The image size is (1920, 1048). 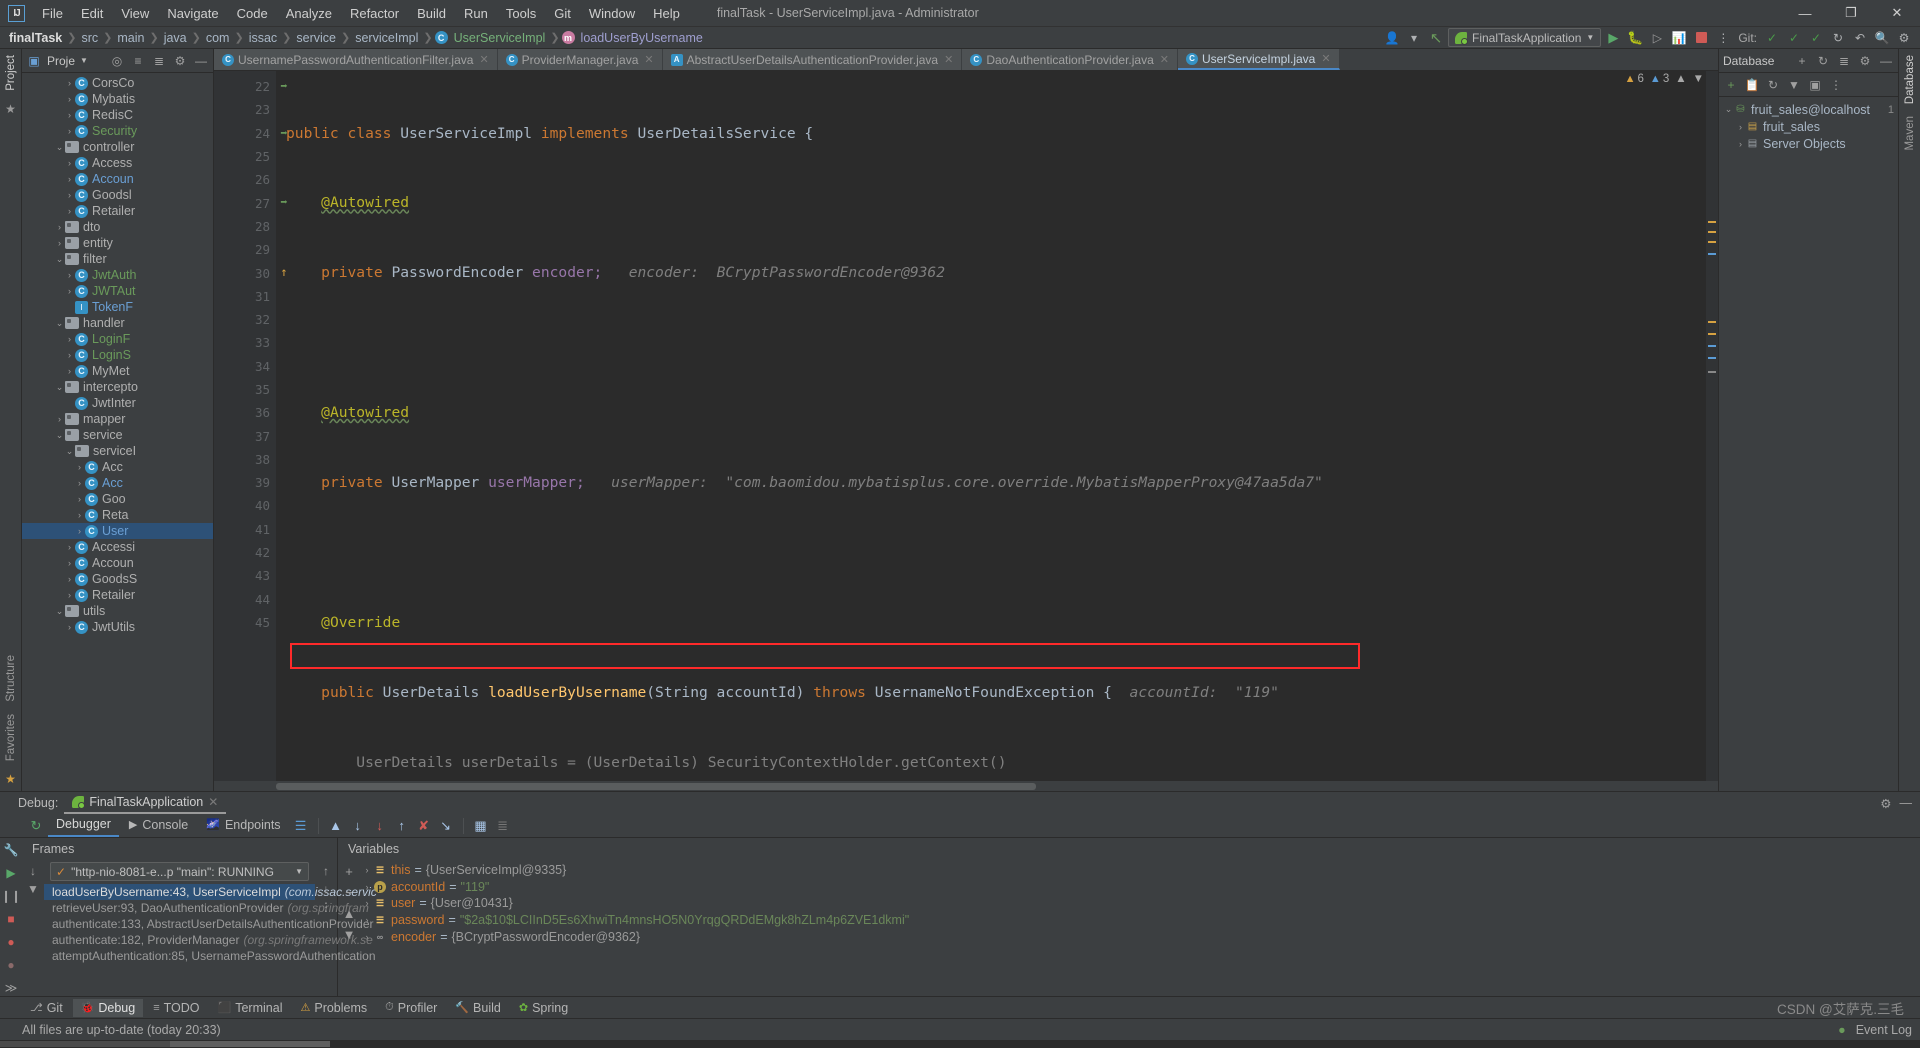 What do you see at coordinates (11, 872) in the screenshot?
I see `resume-icon: ▶` at bounding box center [11, 872].